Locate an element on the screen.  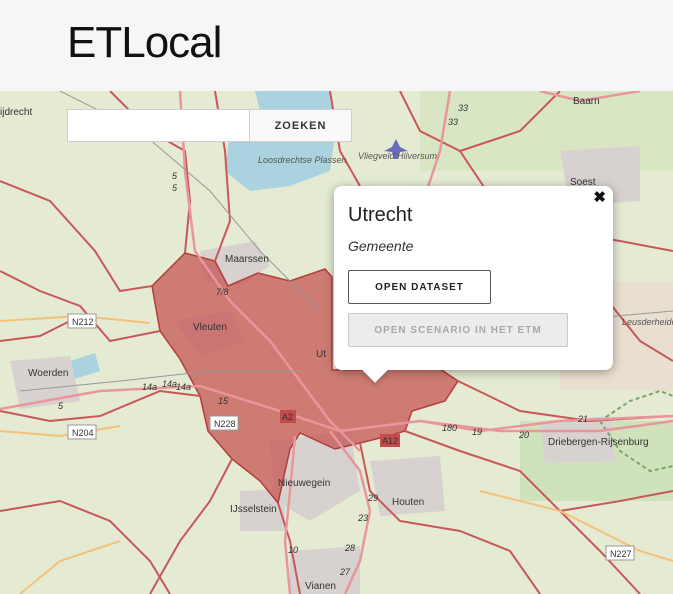
place-label: Loosdrechtse Plassen is located at coordinates (302, 160).